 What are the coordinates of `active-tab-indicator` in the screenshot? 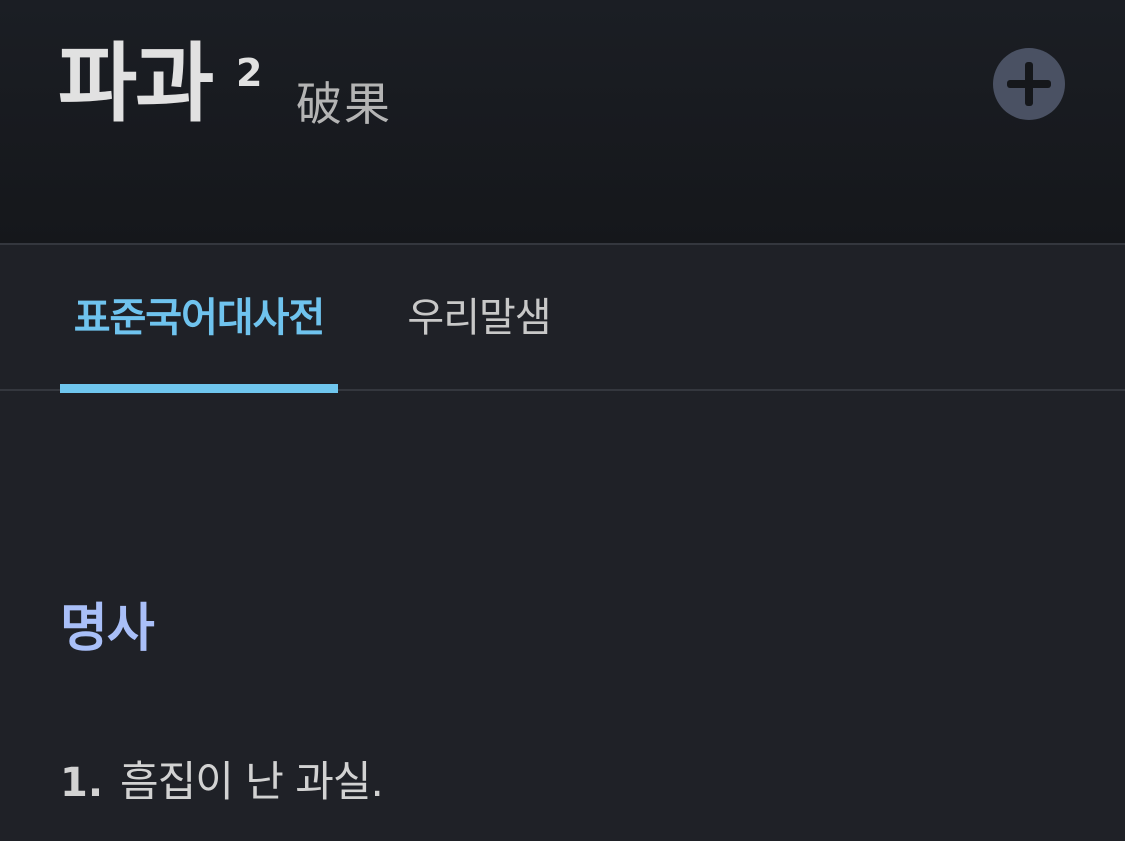 It's located at (199, 388).